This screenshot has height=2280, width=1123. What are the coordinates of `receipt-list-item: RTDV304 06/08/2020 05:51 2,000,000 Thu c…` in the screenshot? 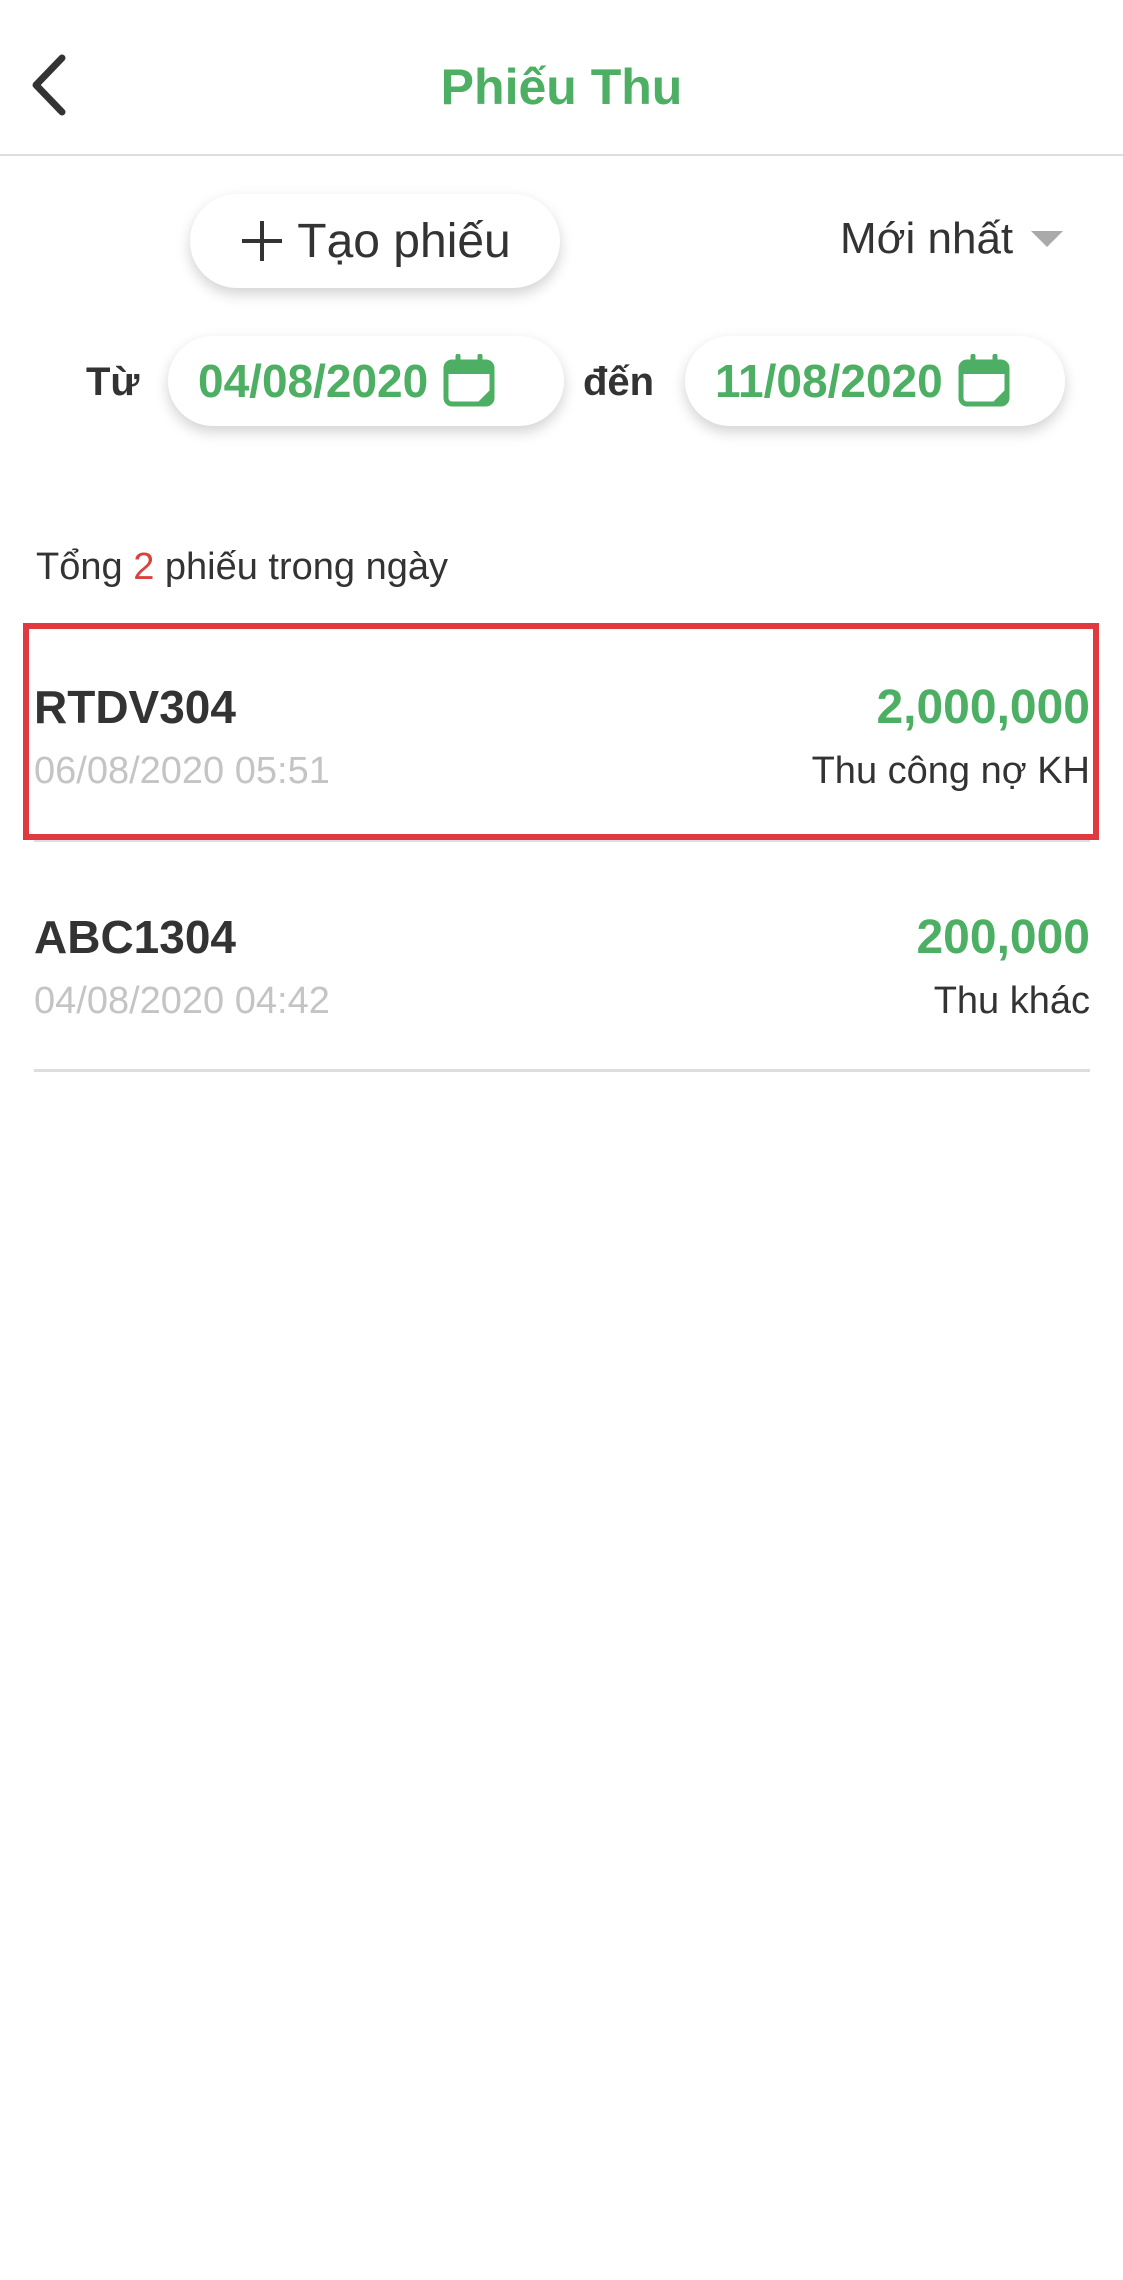 It's located at (562, 736).